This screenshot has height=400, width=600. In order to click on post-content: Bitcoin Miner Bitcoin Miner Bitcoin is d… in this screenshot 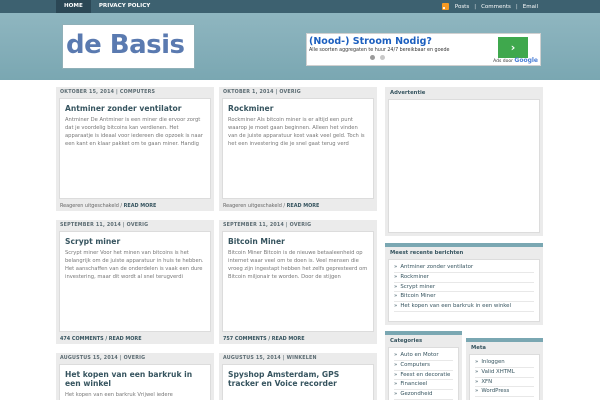, I will do `click(298, 281)`.